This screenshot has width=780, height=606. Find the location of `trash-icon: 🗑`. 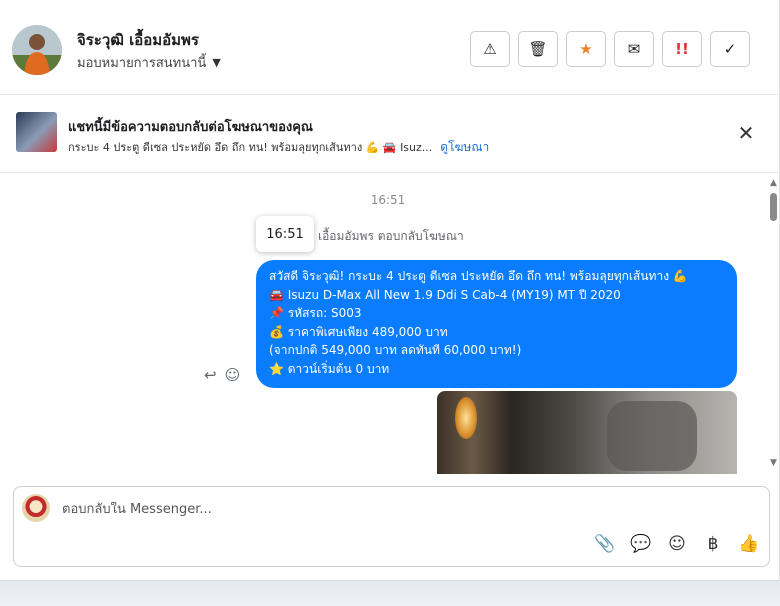

trash-icon: 🗑 is located at coordinates (538, 49).